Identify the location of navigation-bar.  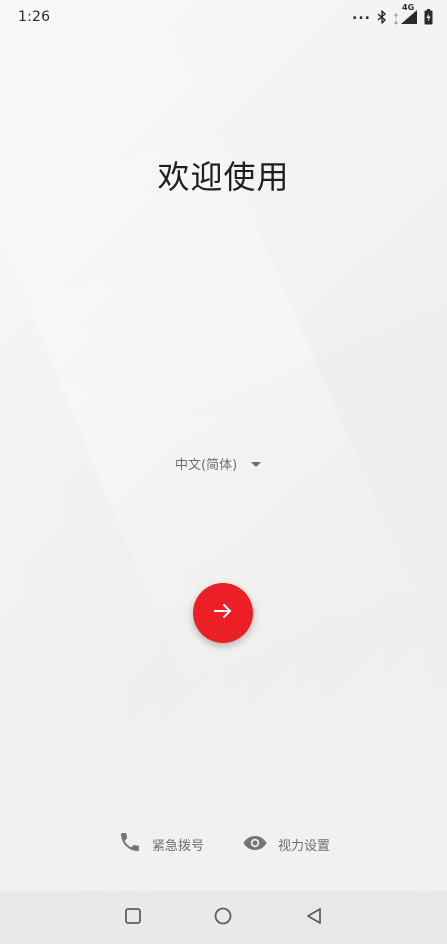
(223, 917).